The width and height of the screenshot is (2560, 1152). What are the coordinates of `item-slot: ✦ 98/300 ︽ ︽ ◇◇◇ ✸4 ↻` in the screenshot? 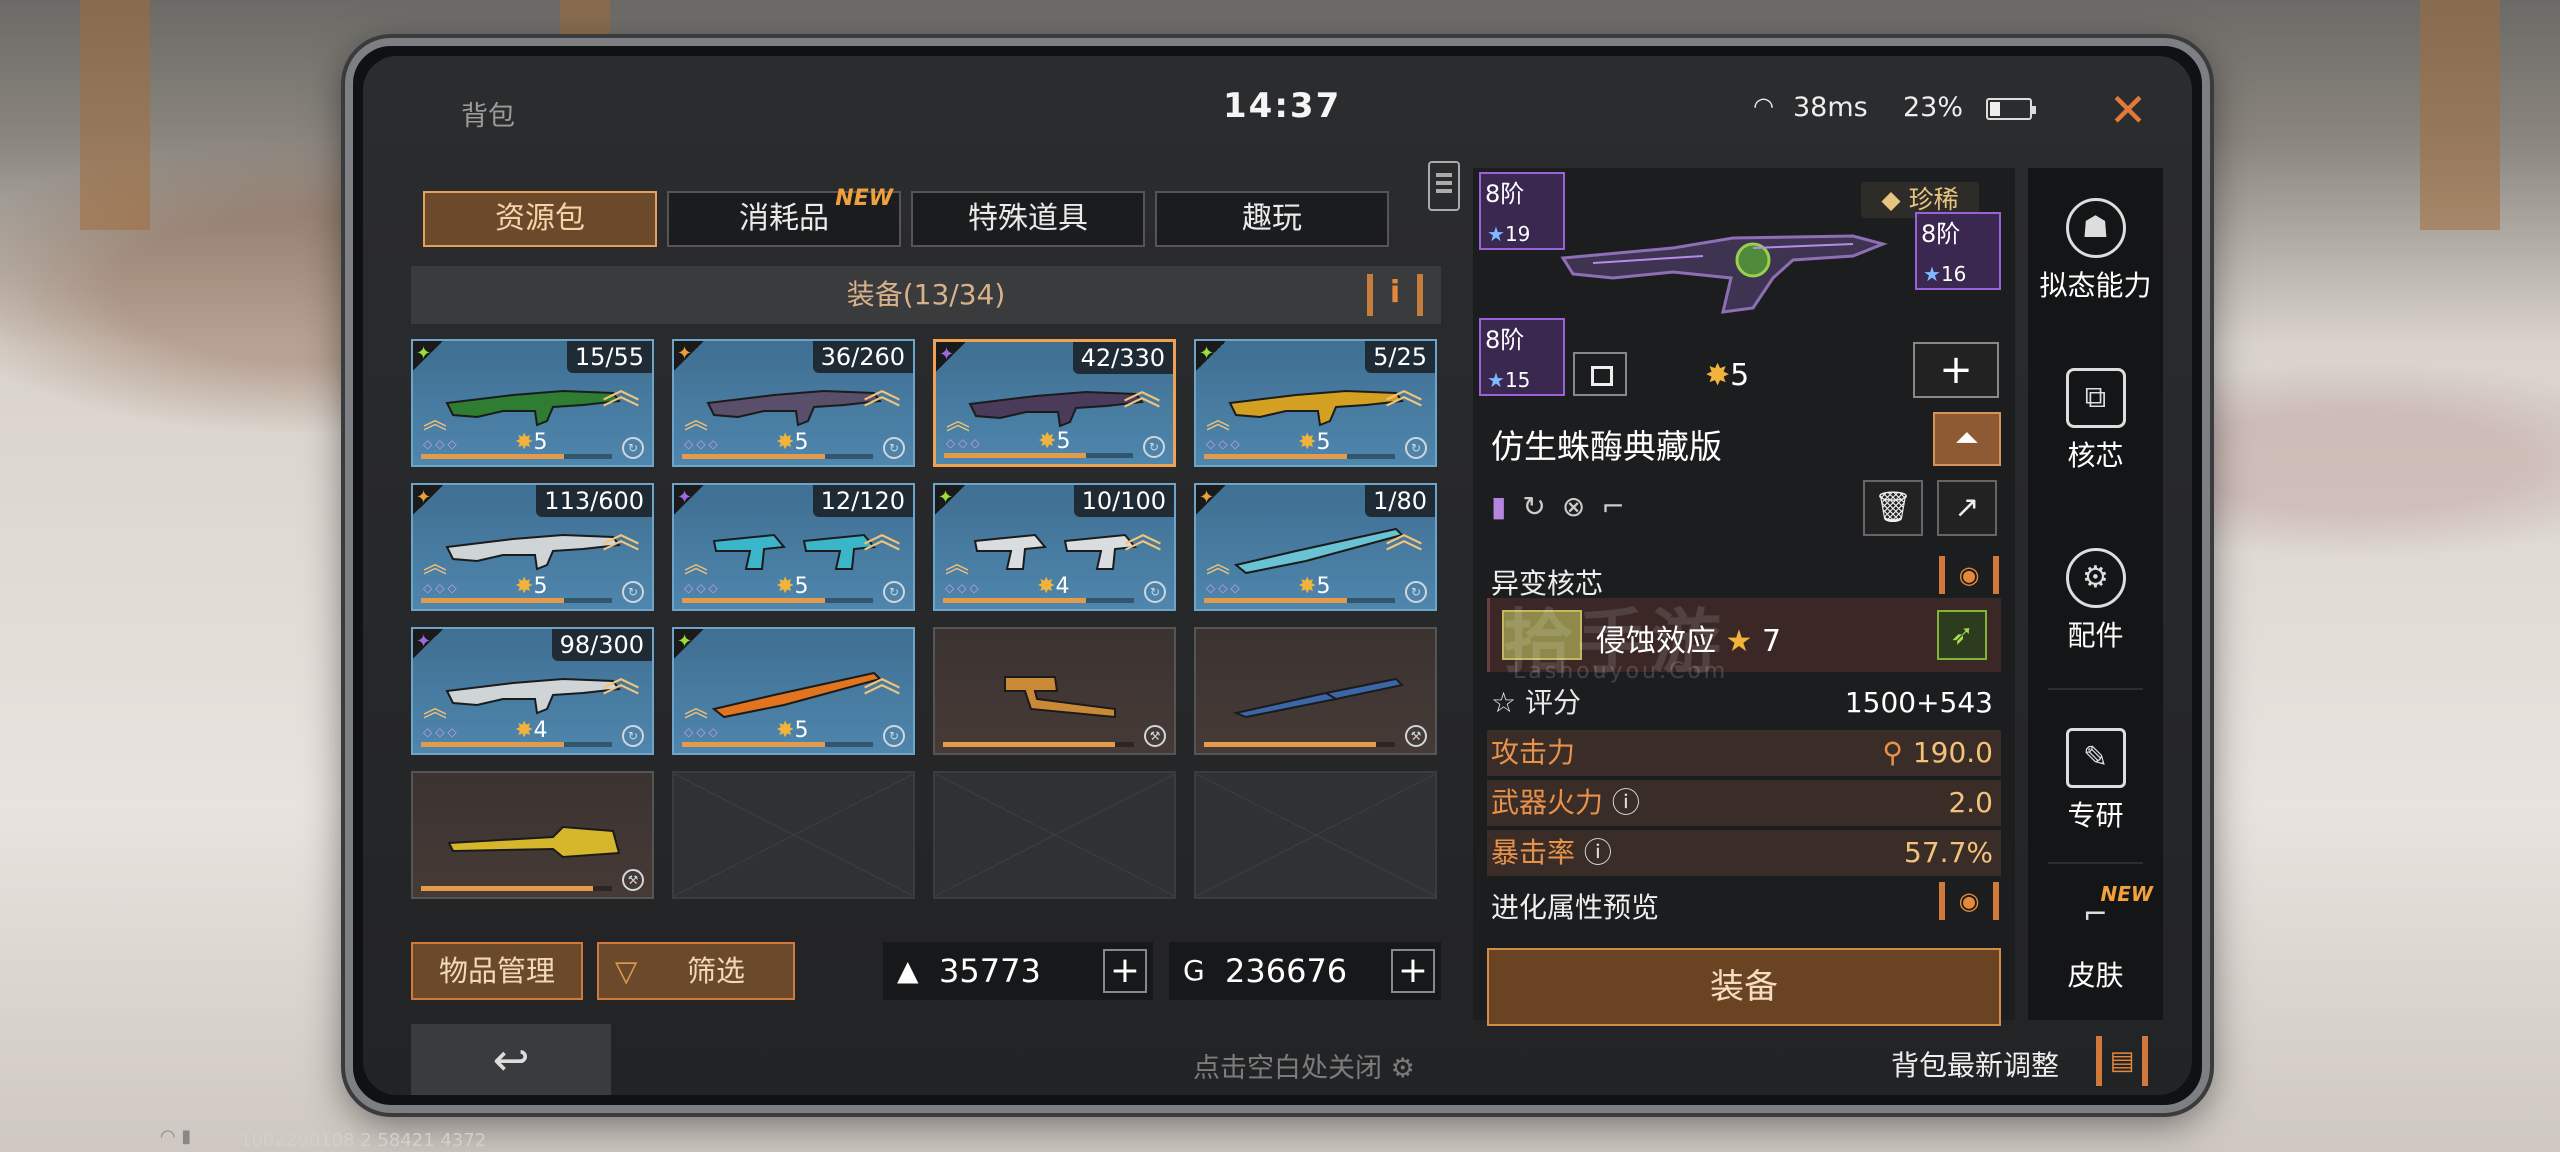 It's located at (532, 691).